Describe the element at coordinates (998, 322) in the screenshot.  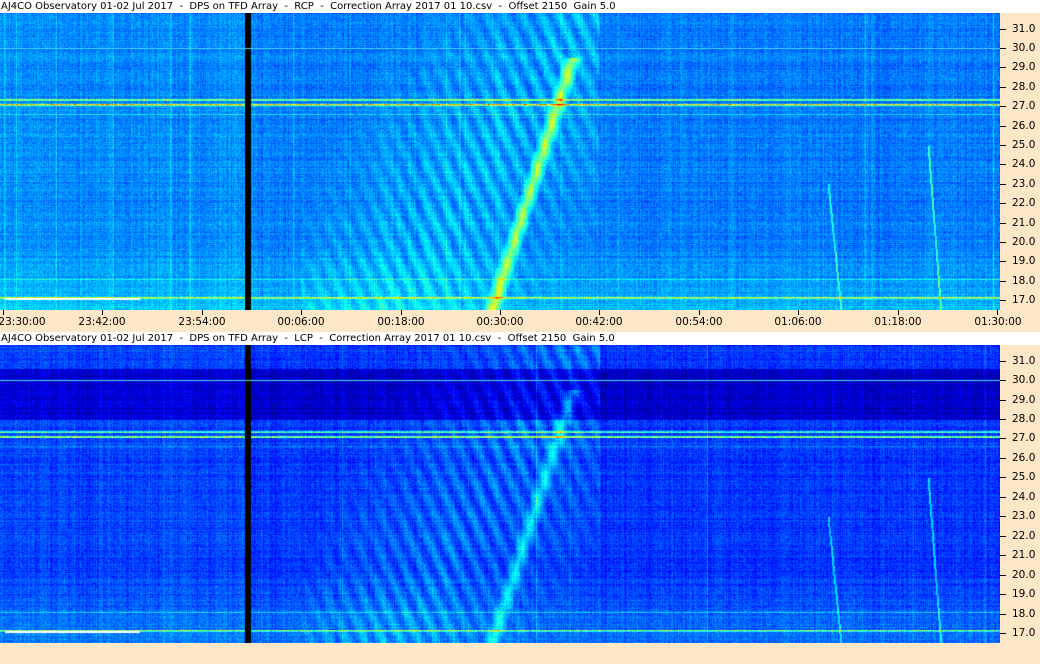
I see `x-tick-label: 01:30:00` at that location.